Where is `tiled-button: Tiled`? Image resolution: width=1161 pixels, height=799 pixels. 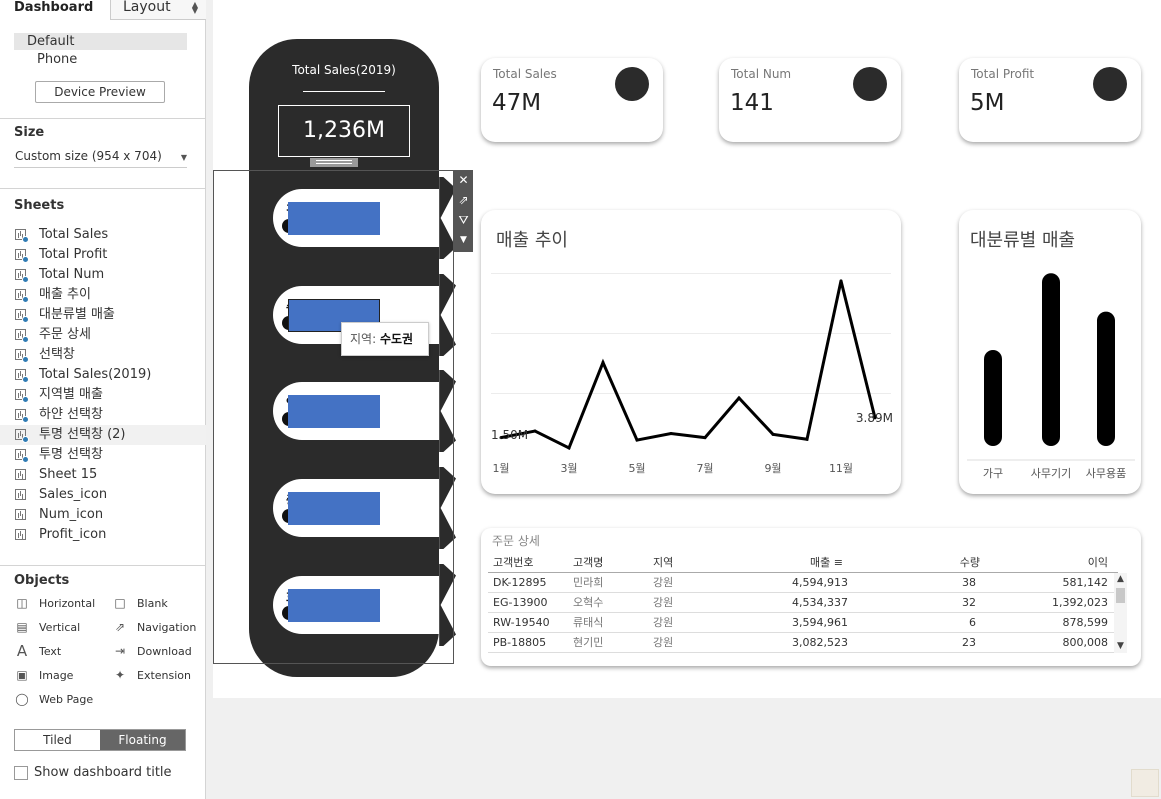
tiled-button: Tiled is located at coordinates (57, 740).